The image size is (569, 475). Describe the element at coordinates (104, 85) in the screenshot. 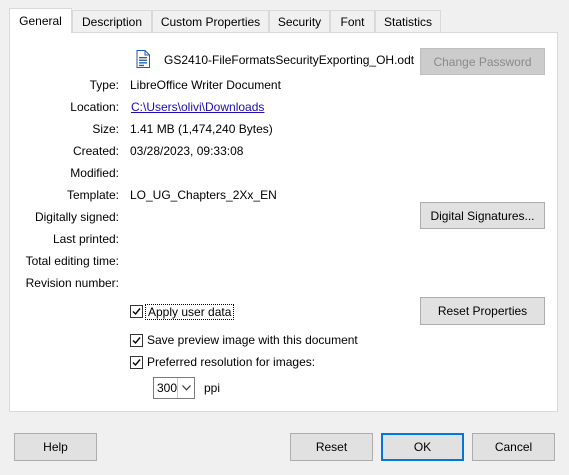

I see `type-label: Type:` at that location.